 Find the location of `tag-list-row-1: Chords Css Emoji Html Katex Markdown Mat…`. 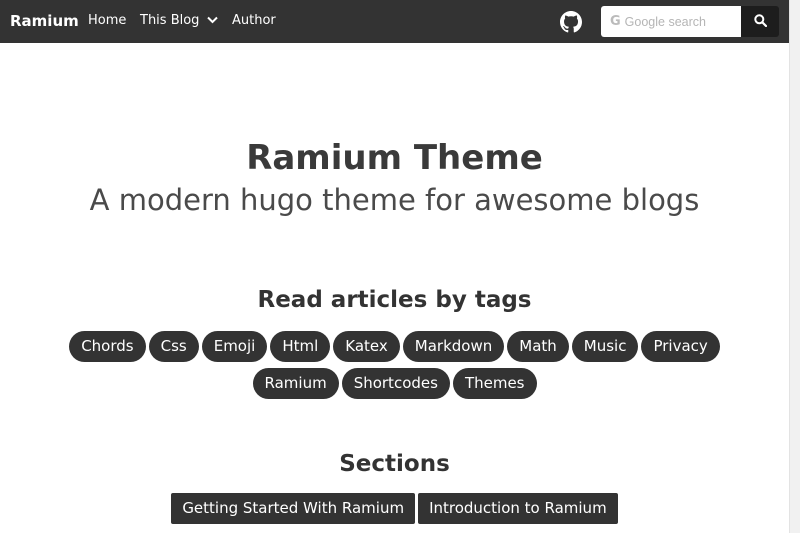

tag-list-row-1: Chords Css Emoji Html Katex Markdown Mat… is located at coordinates (394, 346).